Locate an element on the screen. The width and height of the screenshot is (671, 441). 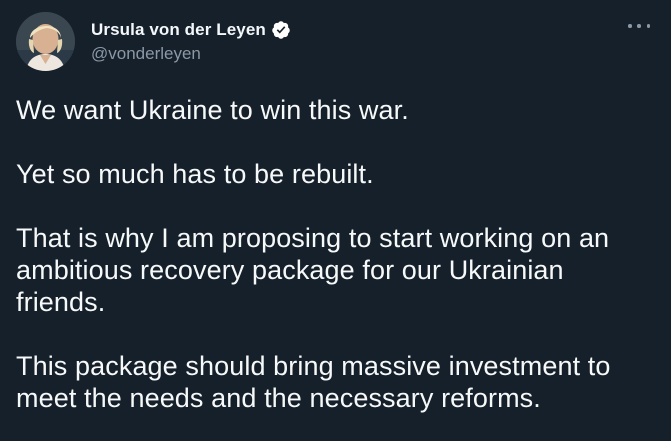
author-names: Ursula von der Leyen @vonderleyen is located at coordinates (191, 41).